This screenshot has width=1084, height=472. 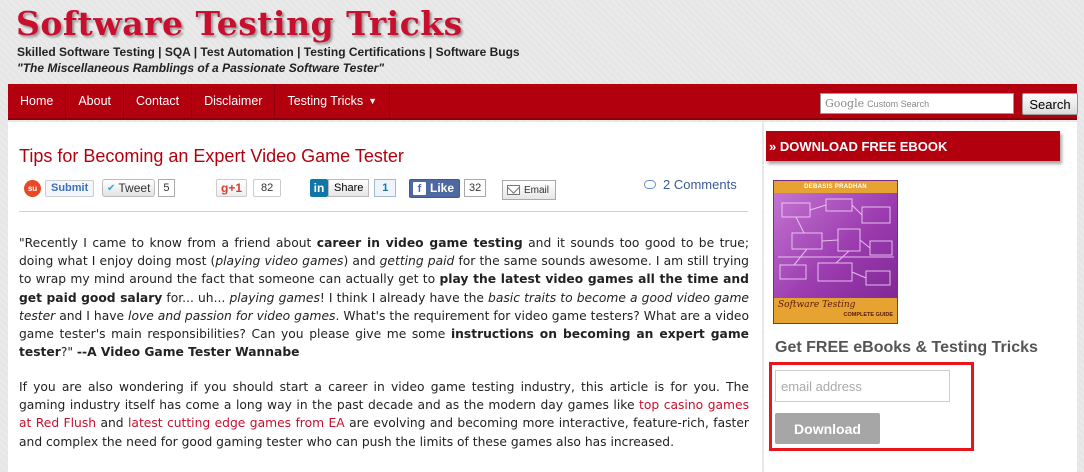 I want to click on stumbleupon-share: su Submit, so click(x=59, y=188).